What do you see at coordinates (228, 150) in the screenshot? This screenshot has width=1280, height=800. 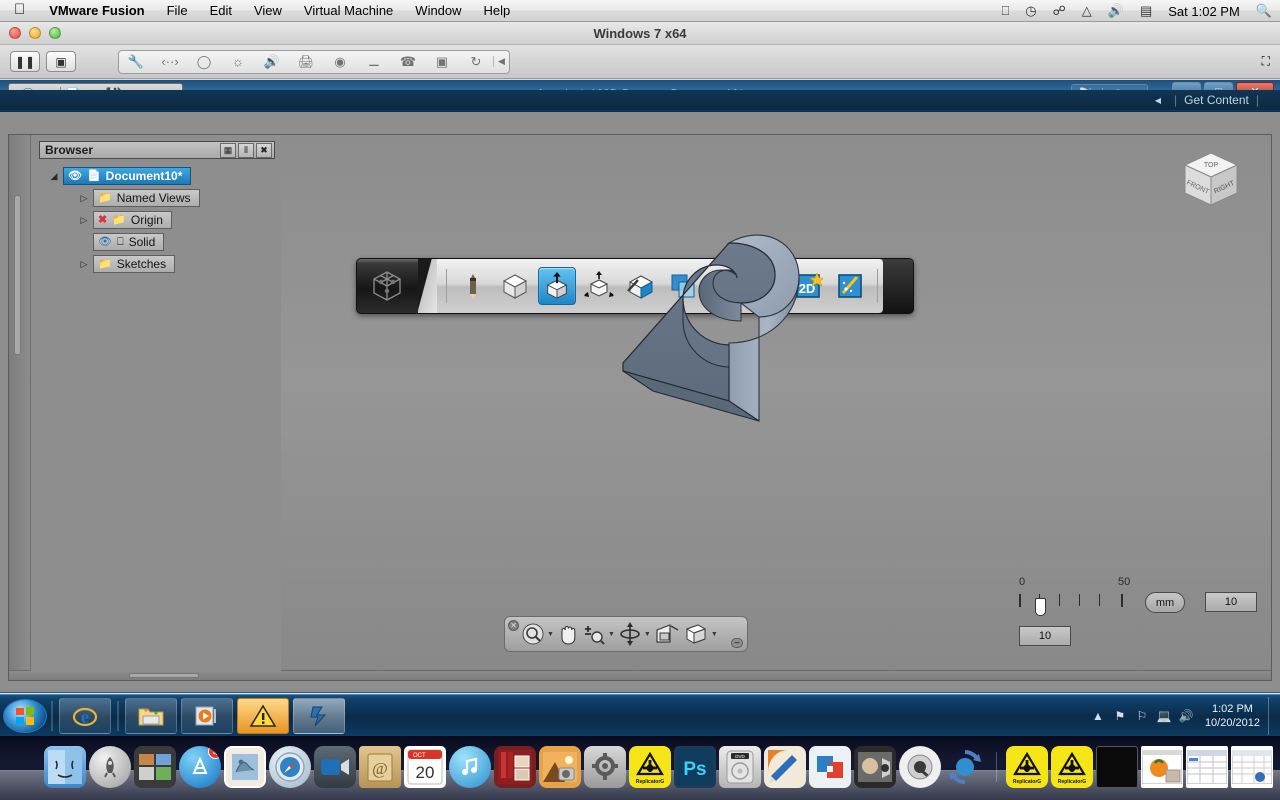 I see `keypad-icon: ▦` at bounding box center [228, 150].